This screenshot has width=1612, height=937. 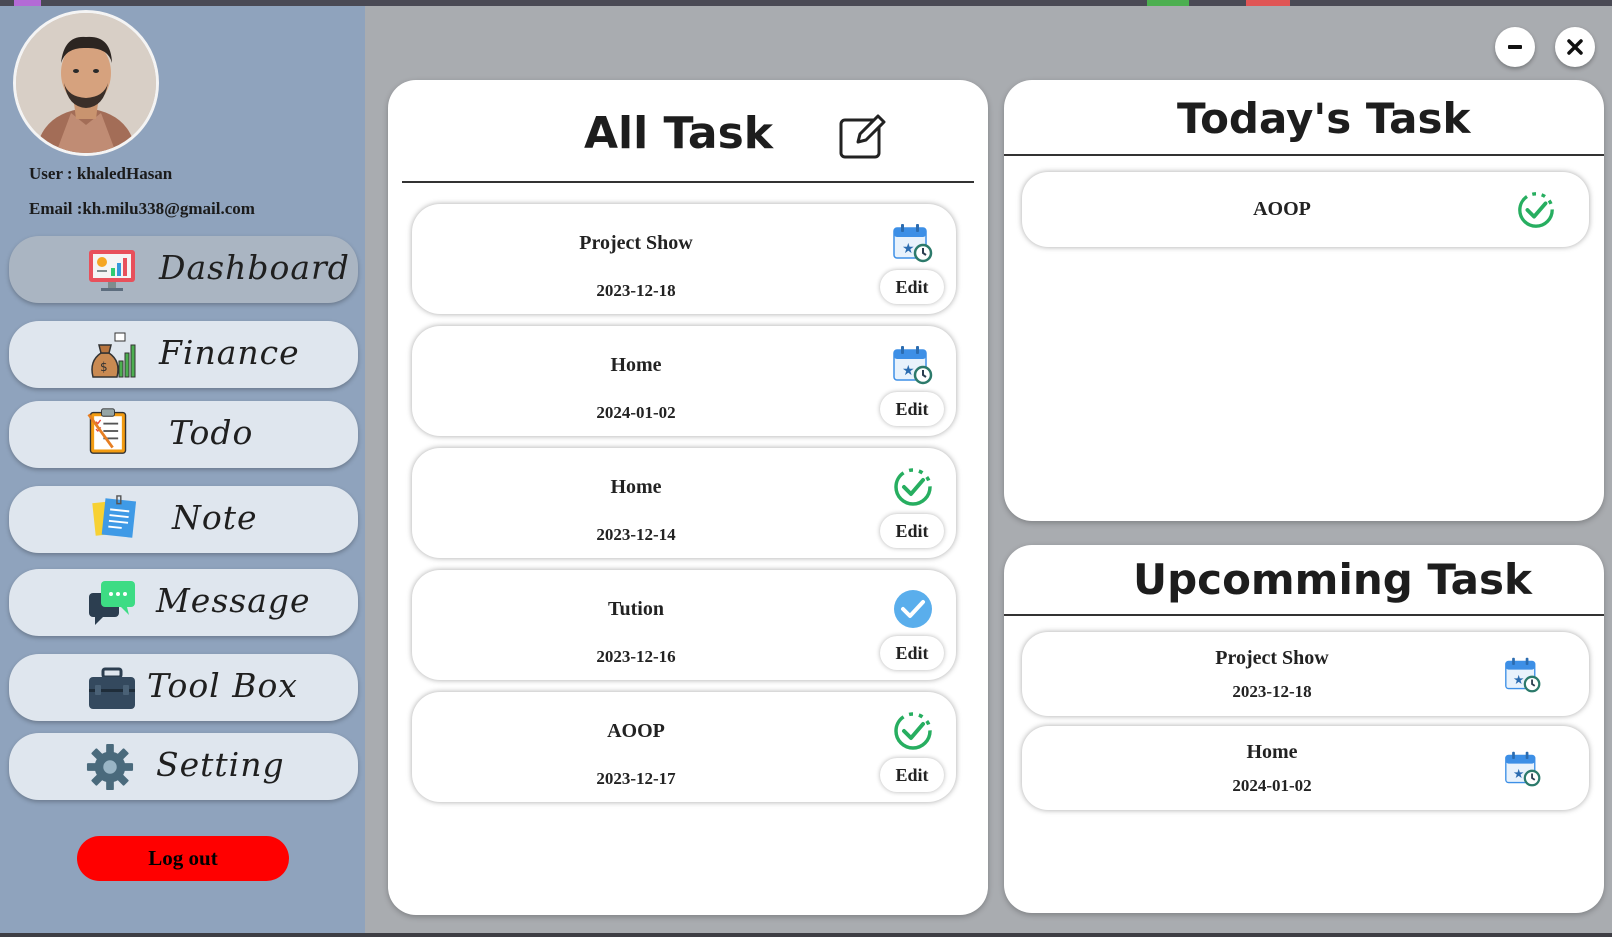 I want to click on nav-item-todo: Todo, so click(x=183, y=434).